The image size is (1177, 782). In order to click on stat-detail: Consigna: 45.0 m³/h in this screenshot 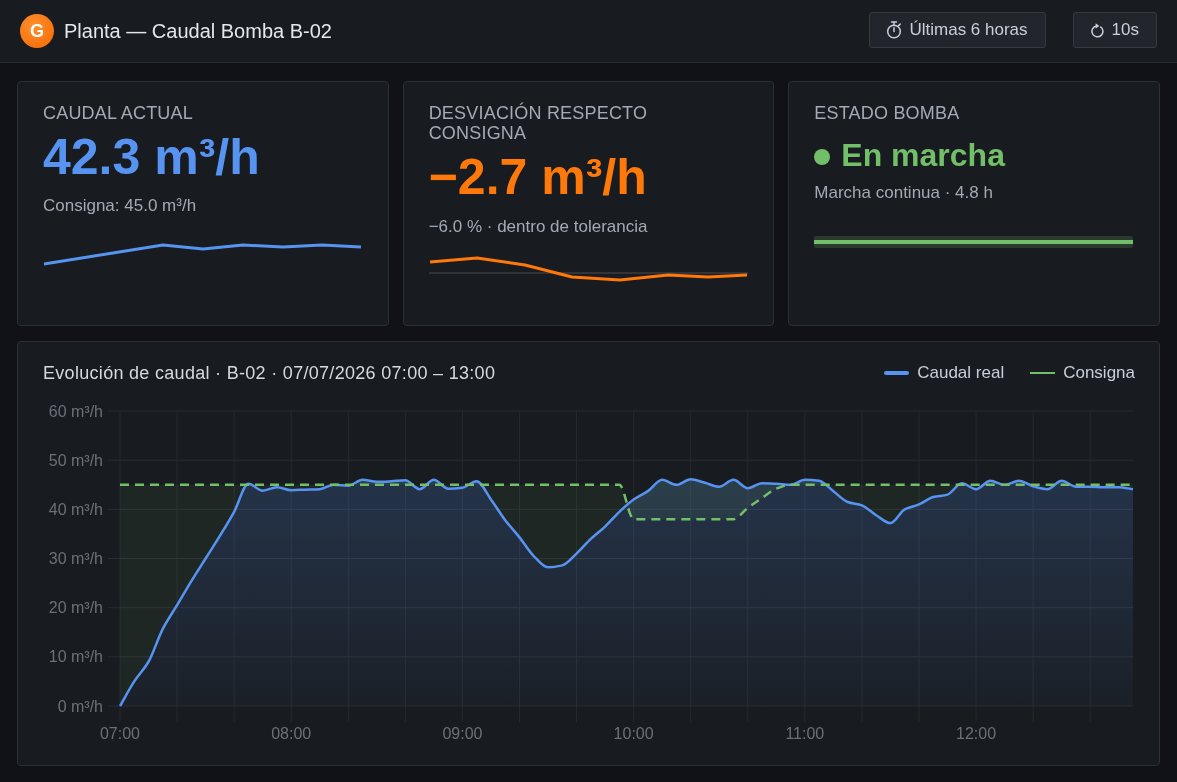, I will do `click(120, 206)`.